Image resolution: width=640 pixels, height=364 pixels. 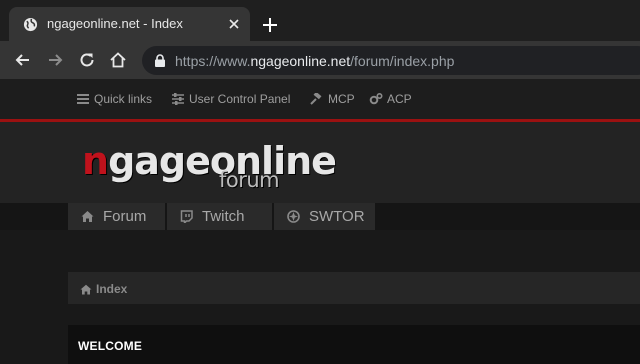 I want to click on plus-icon, so click(x=270, y=25).